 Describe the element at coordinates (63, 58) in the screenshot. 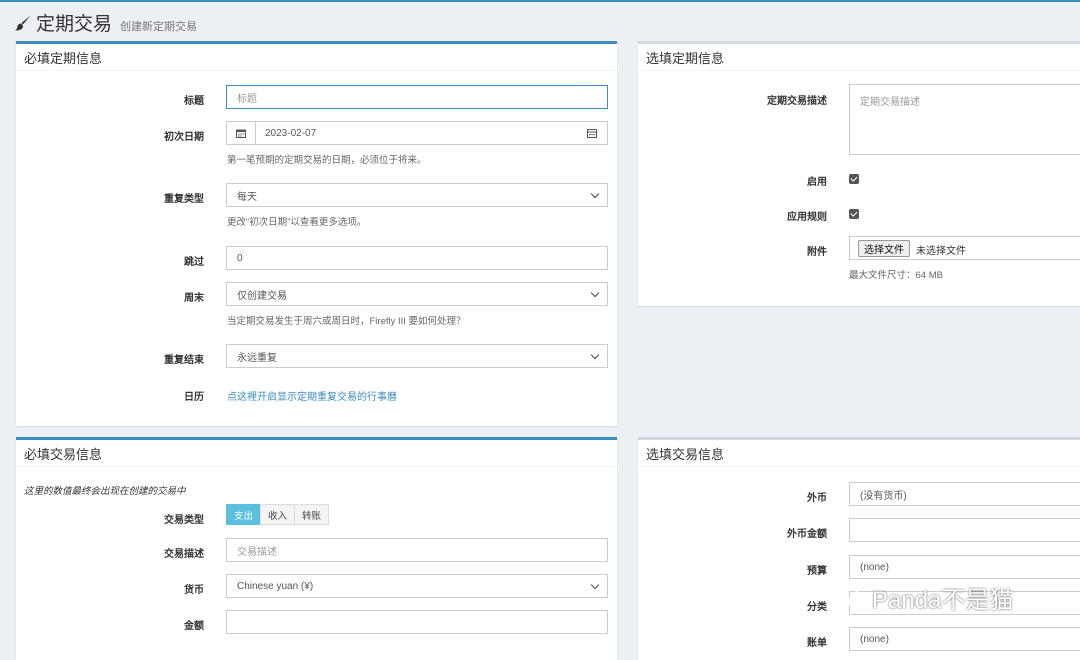

I see `box-title: 必填定期信息` at that location.